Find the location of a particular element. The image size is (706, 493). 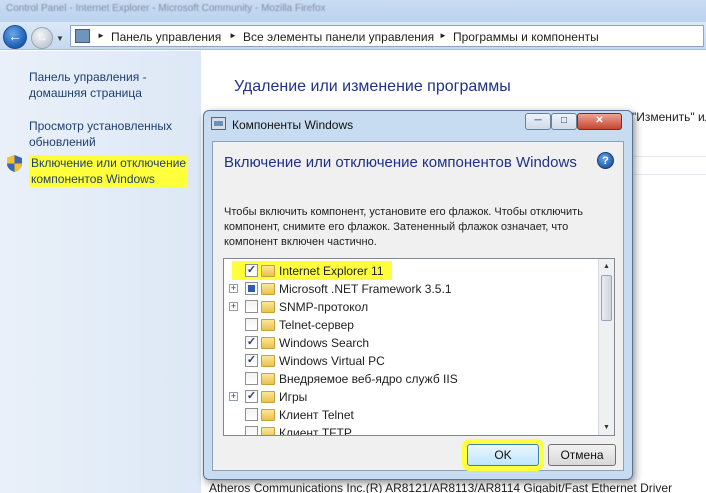

back-button: ← is located at coordinates (15, 37).